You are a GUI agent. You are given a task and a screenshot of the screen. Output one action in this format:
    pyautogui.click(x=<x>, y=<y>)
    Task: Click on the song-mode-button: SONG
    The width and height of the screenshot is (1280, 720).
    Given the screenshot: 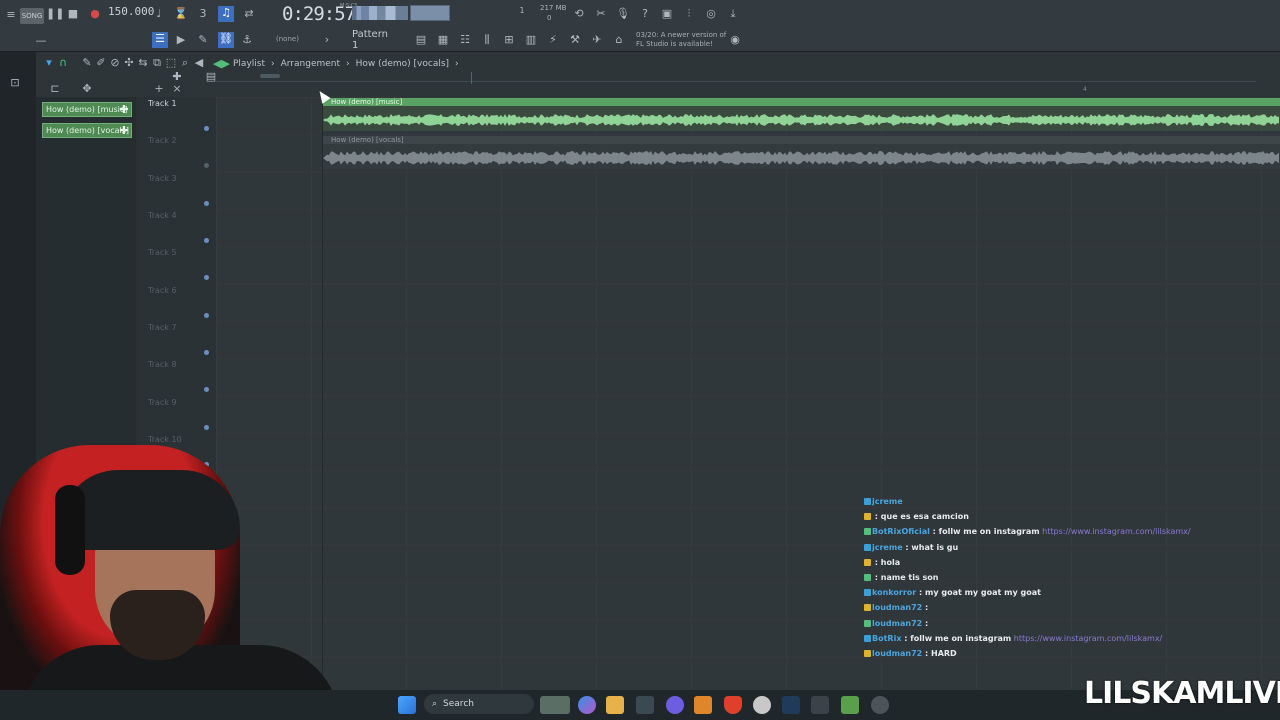 What is the action you would take?
    pyautogui.click(x=32, y=16)
    